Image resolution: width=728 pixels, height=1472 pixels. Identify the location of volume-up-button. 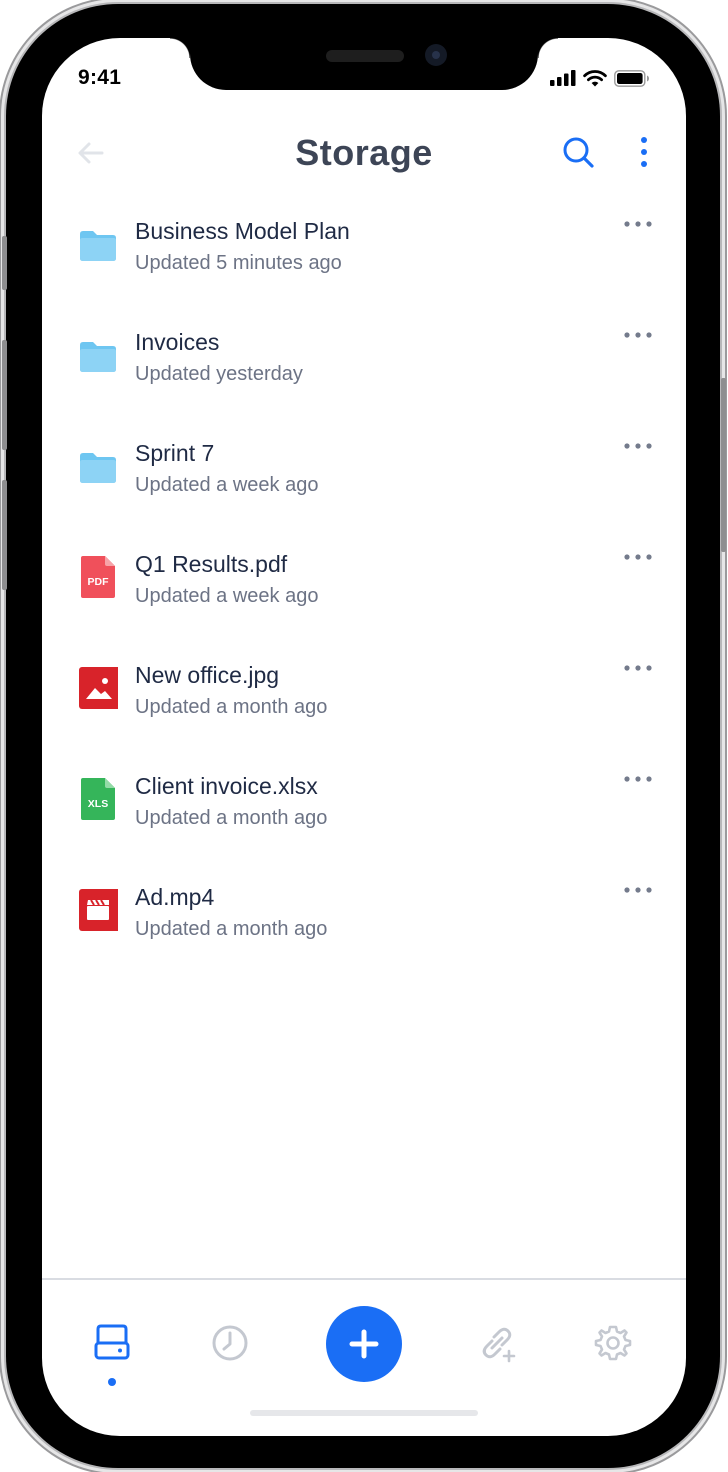
(4, 395).